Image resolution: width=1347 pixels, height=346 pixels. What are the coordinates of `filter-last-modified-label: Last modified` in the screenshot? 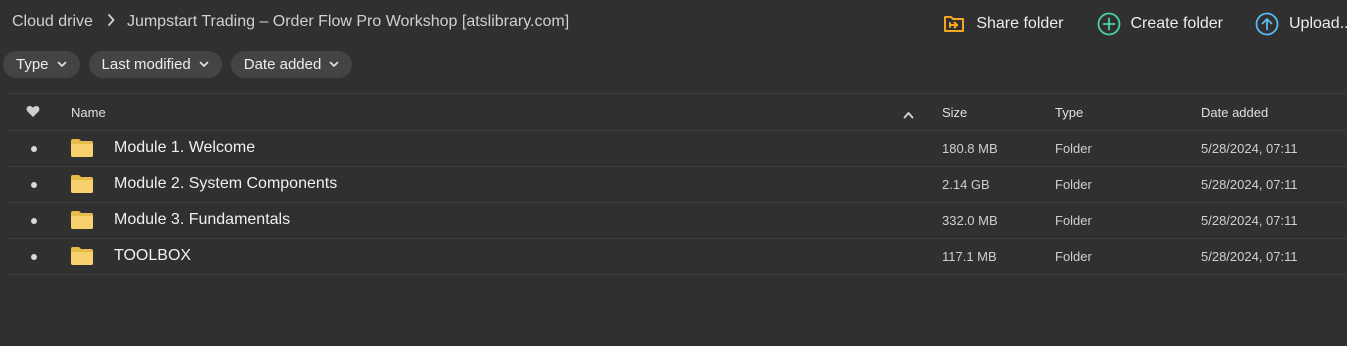 It's located at (146, 64).